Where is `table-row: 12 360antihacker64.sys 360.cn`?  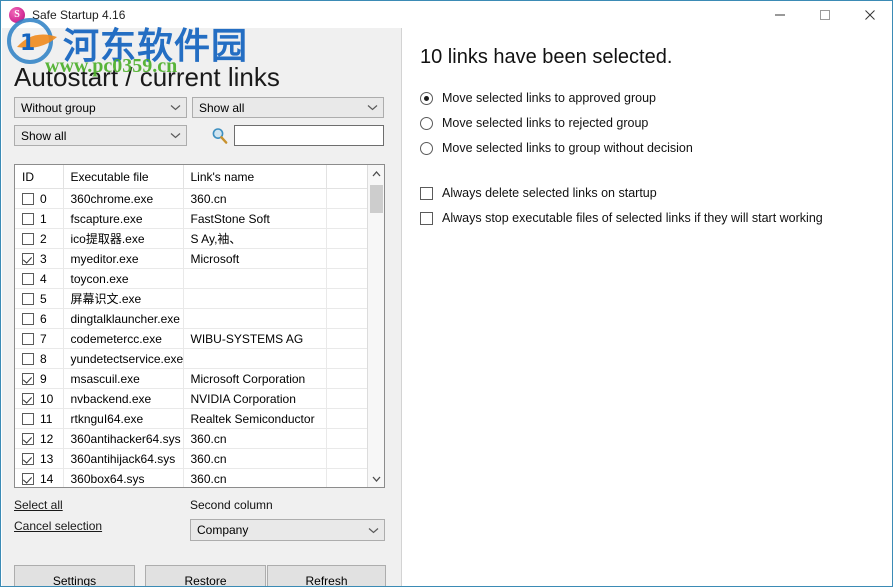 table-row: 12 360antihacker64.sys 360.cn is located at coordinates (192, 438).